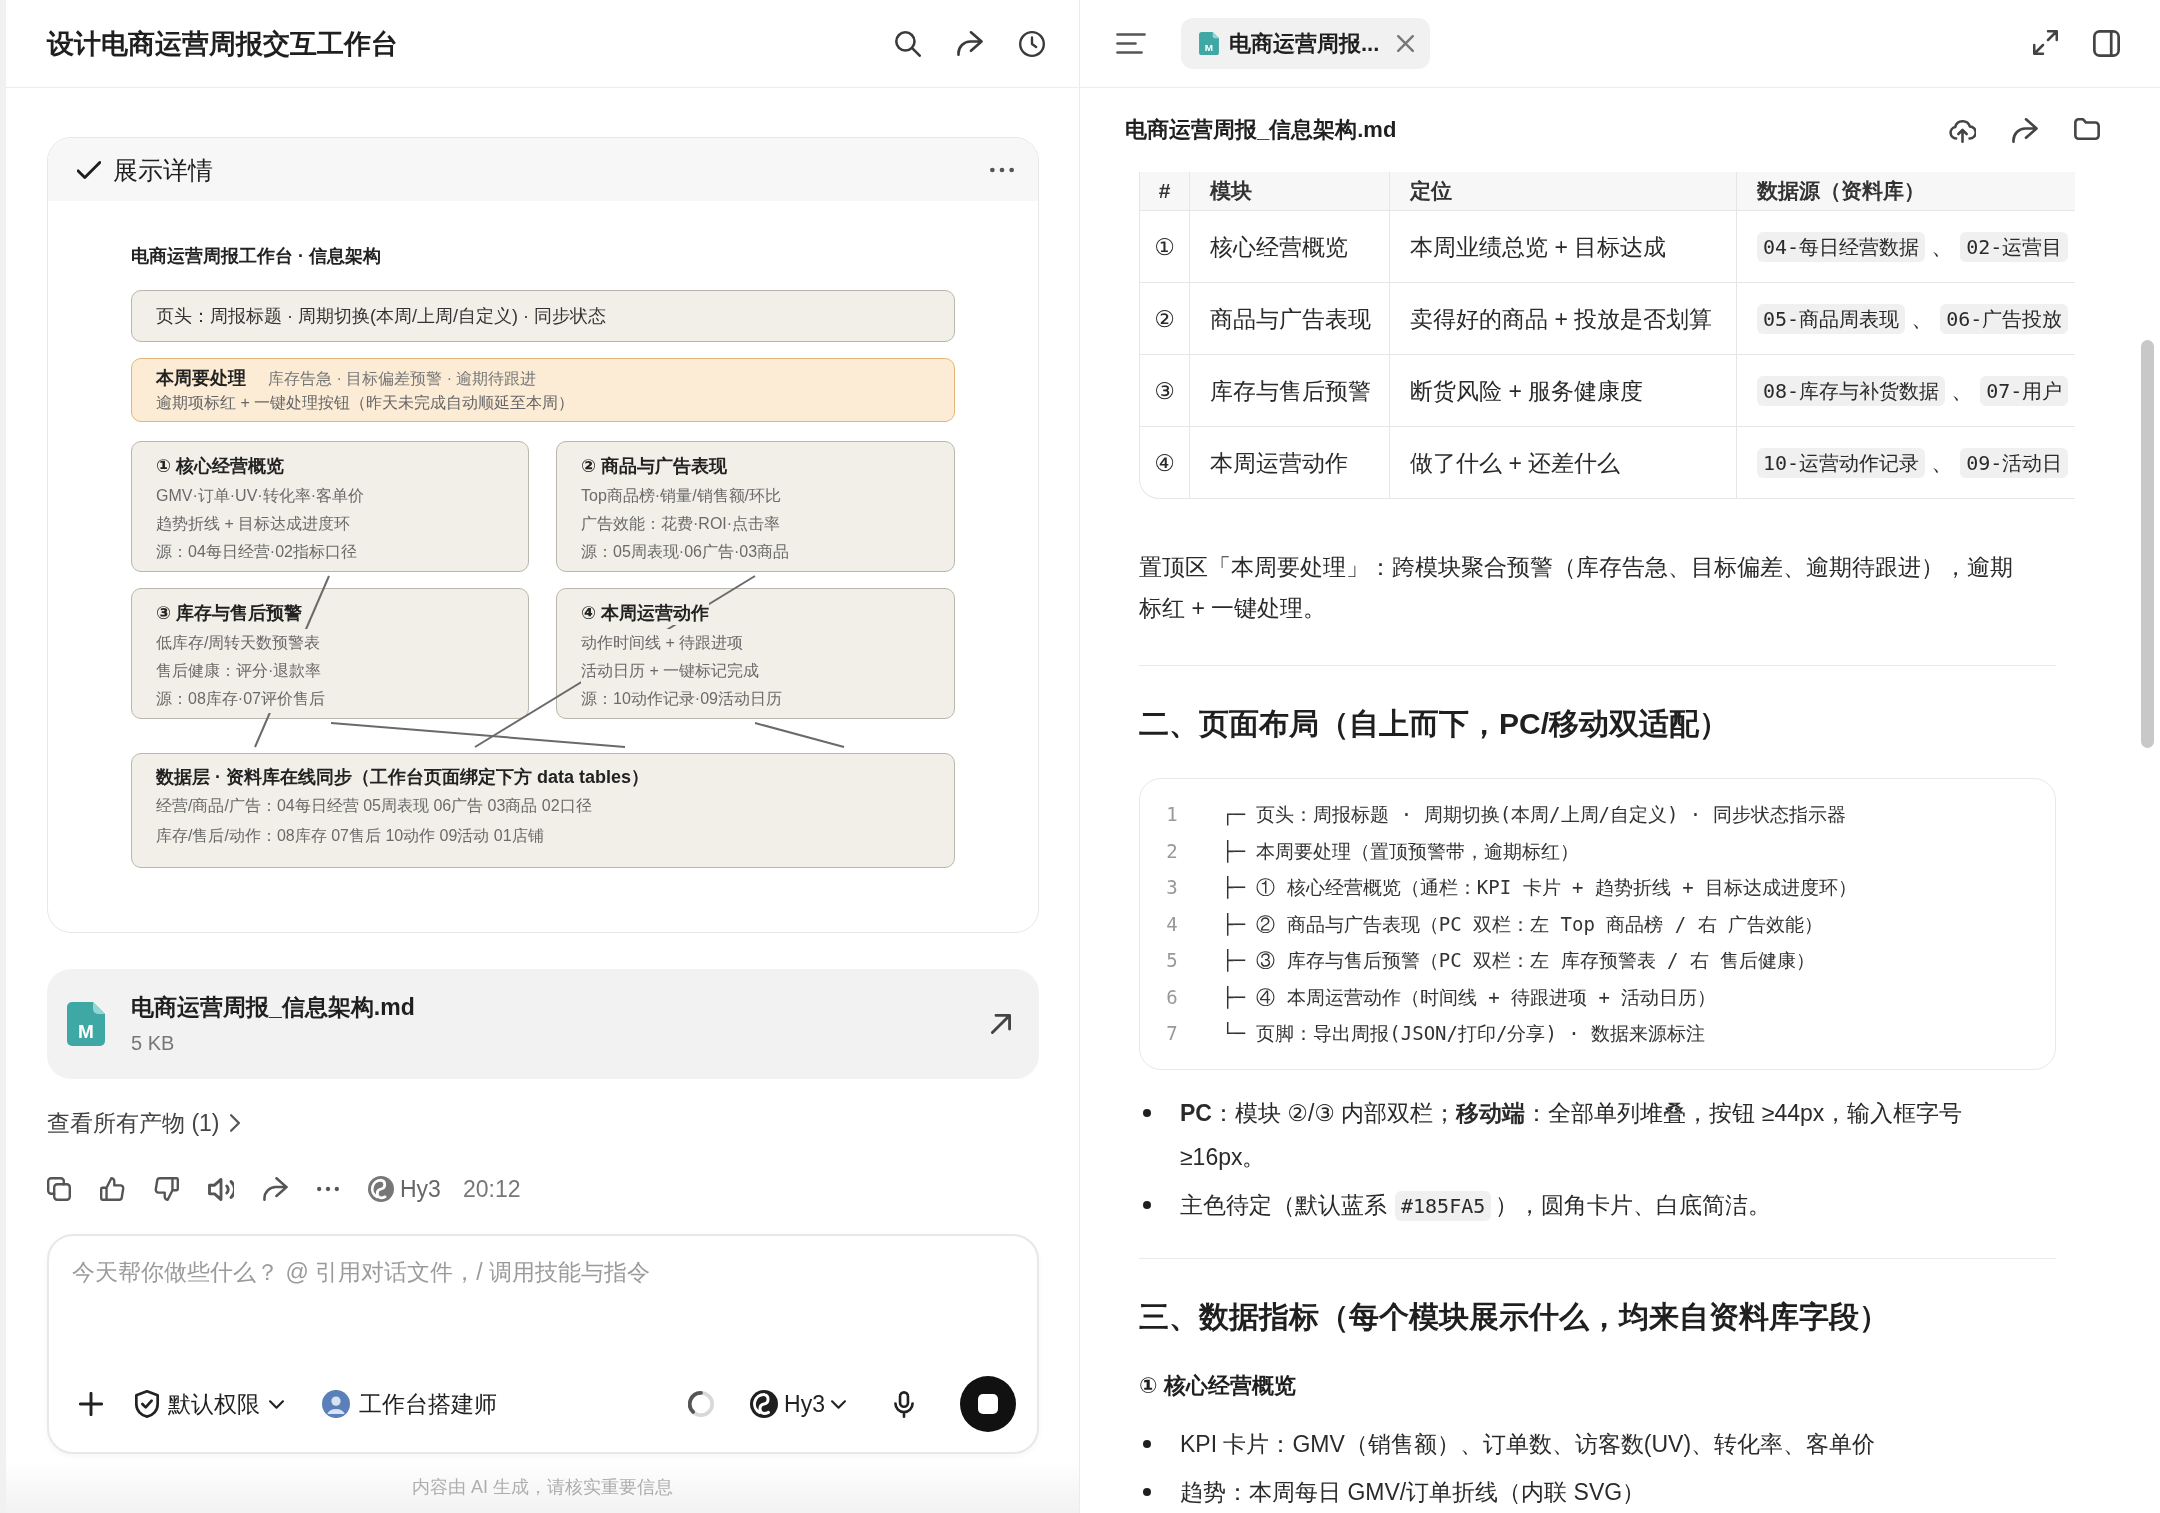 The width and height of the screenshot is (2160, 1513). What do you see at coordinates (1164, 319) in the screenshot?
I see `table-cell: ②` at bounding box center [1164, 319].